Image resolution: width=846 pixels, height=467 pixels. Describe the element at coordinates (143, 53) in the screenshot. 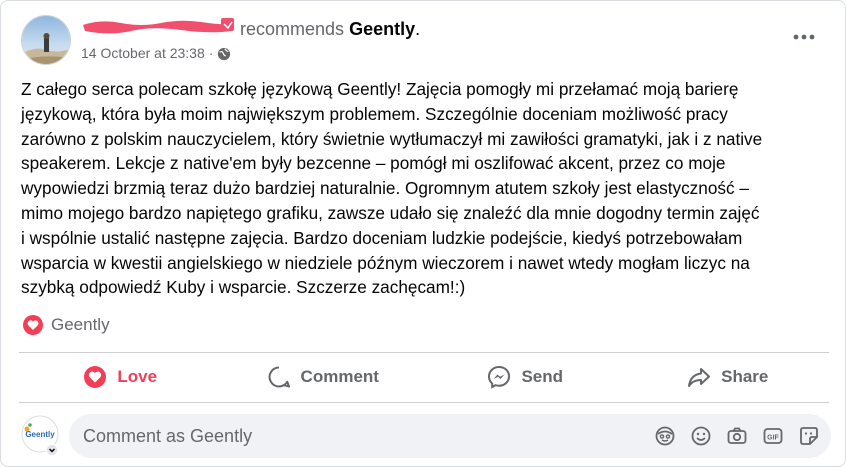

I see `post-timestamp: 14 October at 23:38` at that location.